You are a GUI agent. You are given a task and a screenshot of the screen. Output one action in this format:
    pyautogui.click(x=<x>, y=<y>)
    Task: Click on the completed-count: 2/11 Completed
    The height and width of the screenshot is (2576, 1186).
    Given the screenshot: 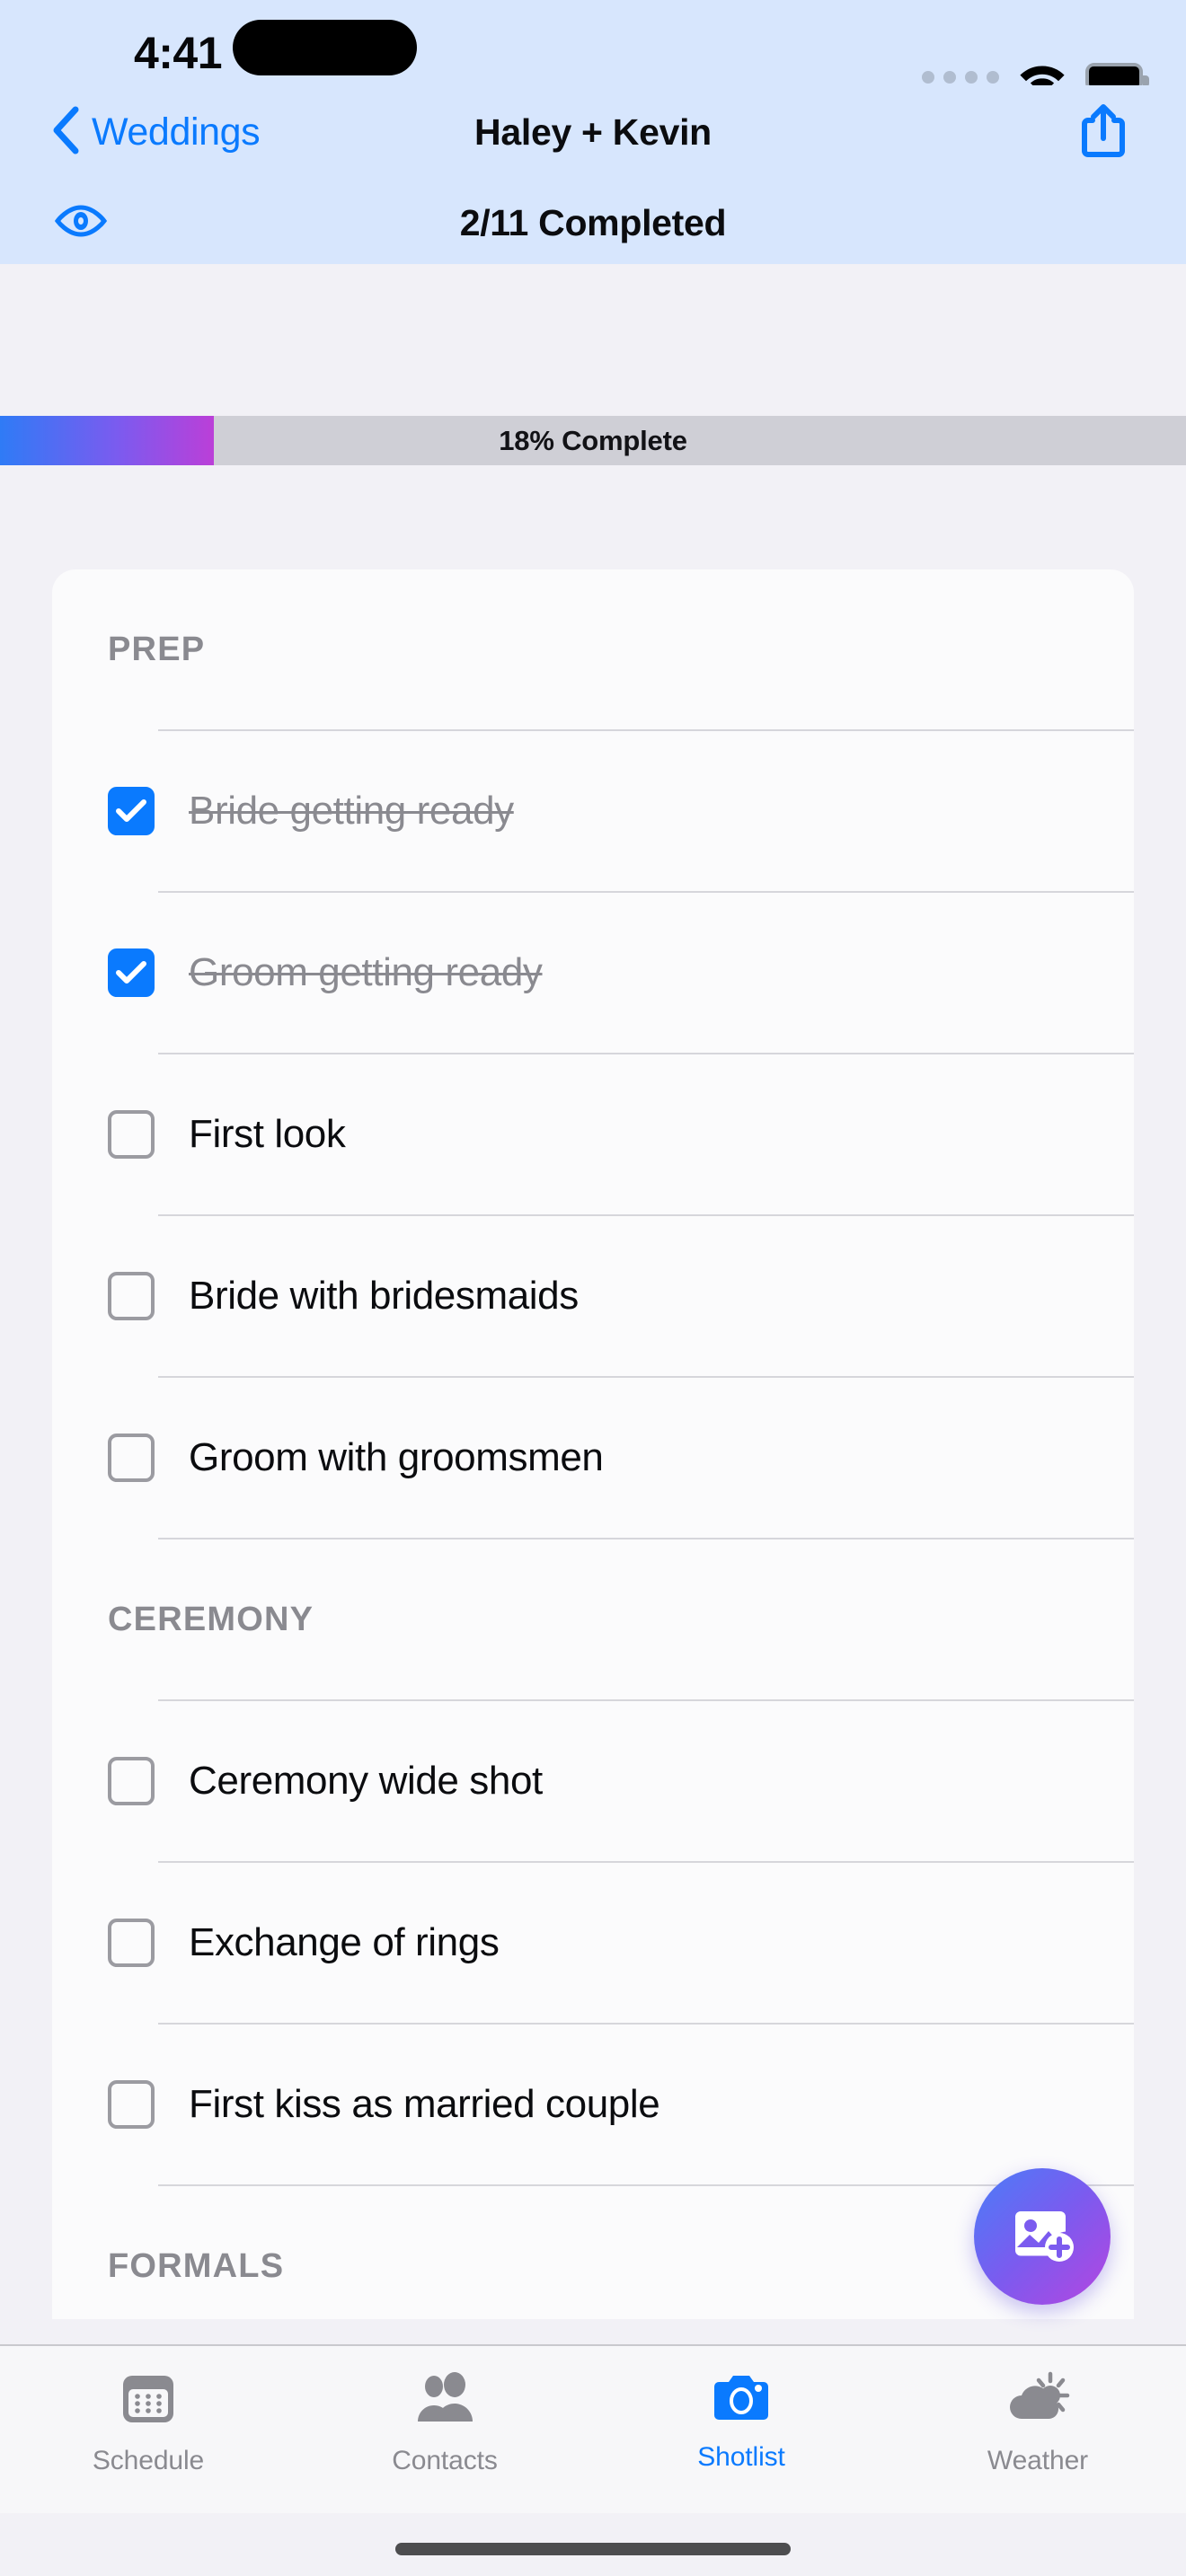 What is the action you would take?
    pyautogui.click(x=593, y=222)
    